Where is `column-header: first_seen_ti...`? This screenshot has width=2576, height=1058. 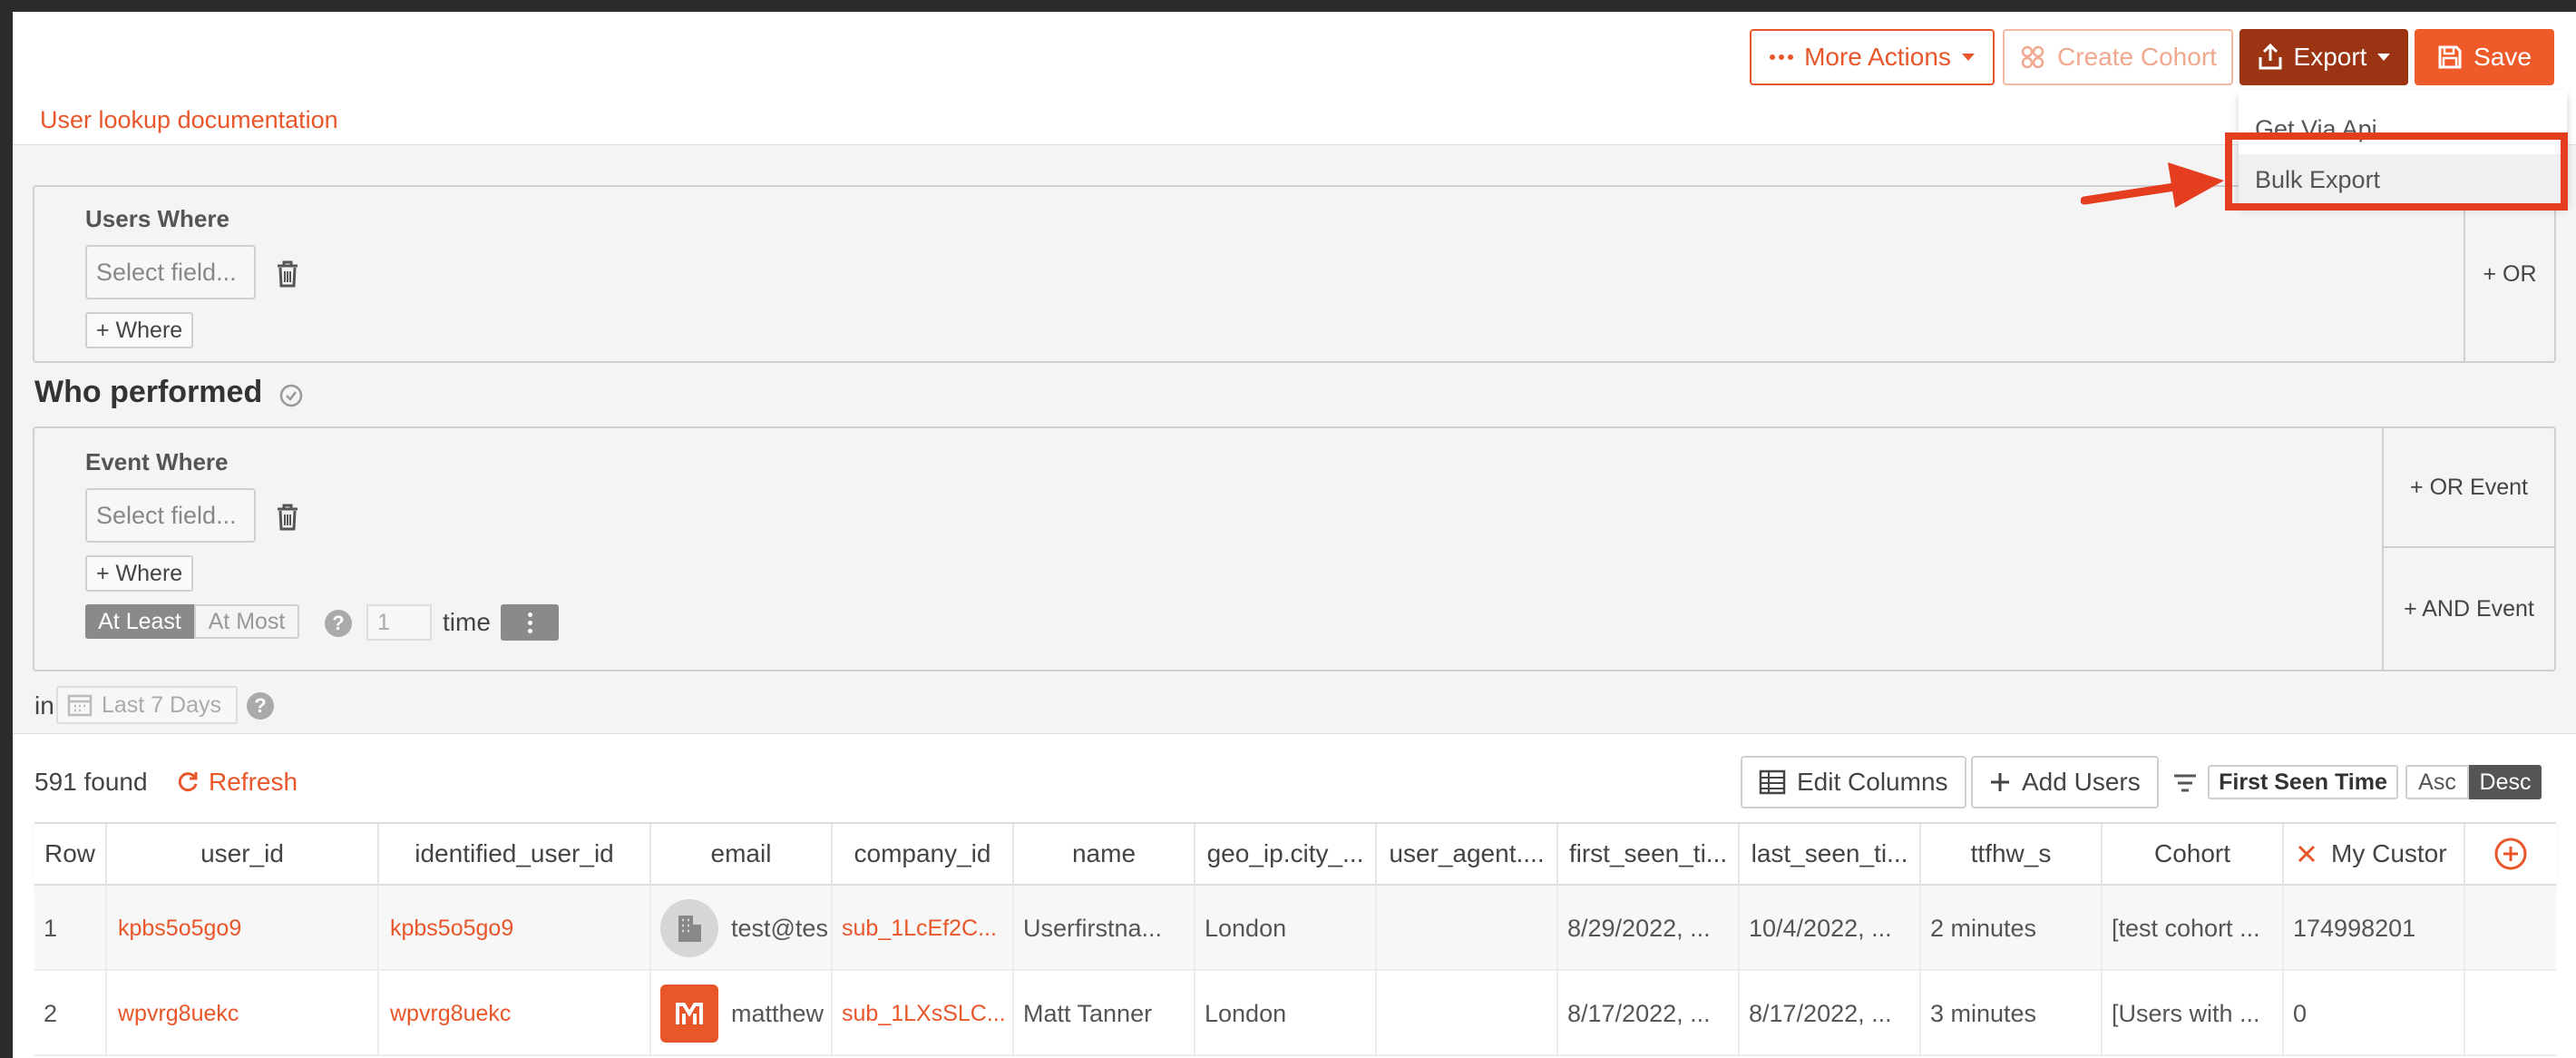 column-header: first_seen_ti... is located at coordinates (1649, 854).